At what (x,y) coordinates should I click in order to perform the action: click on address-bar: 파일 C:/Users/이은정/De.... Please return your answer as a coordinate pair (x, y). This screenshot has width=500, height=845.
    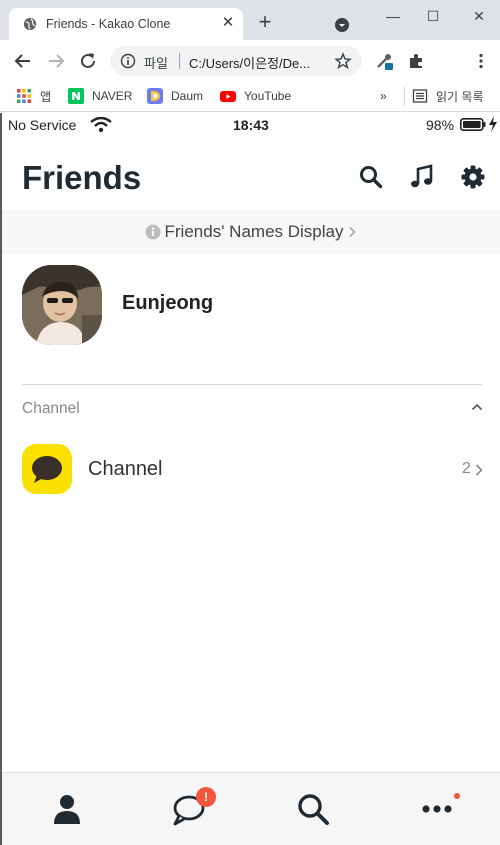
    Looking at the image, I should click on (236, 61).